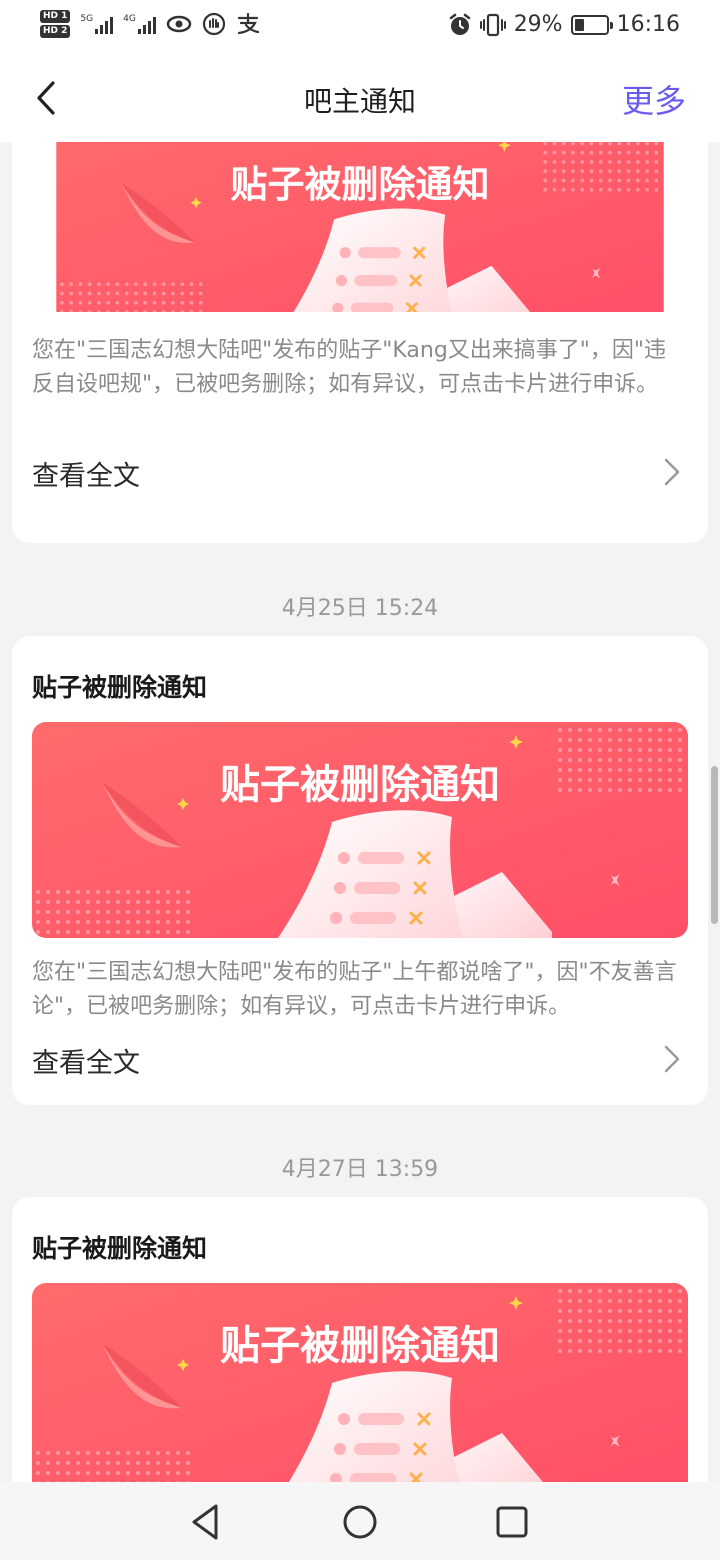  What do you see at coordinates (459, 24) in the screenshot?
I see `alarm-icon` at bounding box center [459, 24].